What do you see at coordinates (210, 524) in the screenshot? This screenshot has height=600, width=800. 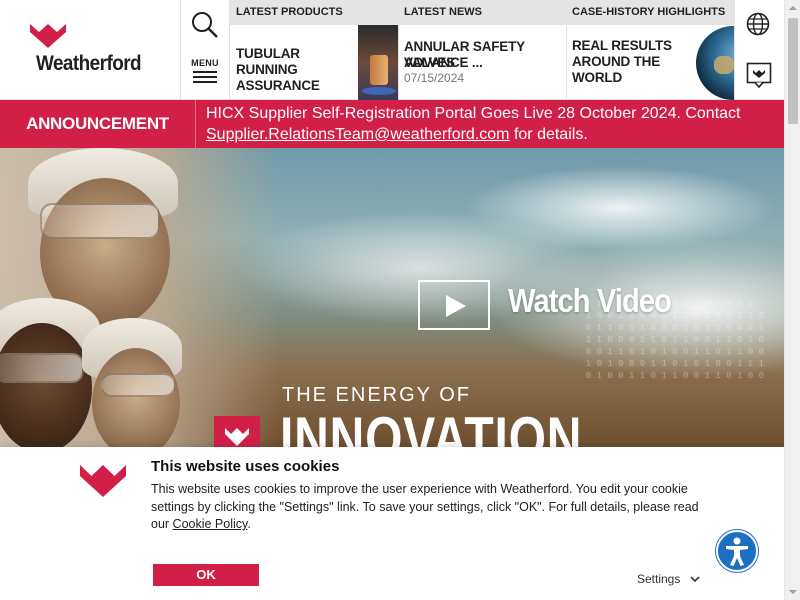 I see `cookie-policy-link: Cookie Policy` at bounding box center [210, 524].